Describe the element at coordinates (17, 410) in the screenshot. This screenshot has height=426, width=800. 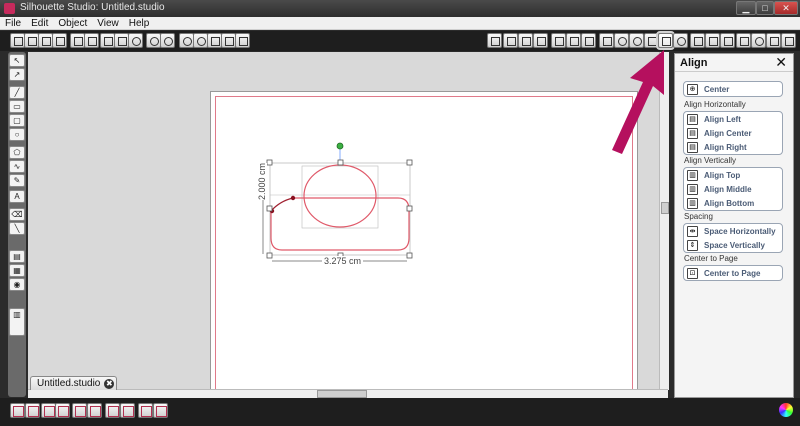
I see `select-all-icon` at that location.